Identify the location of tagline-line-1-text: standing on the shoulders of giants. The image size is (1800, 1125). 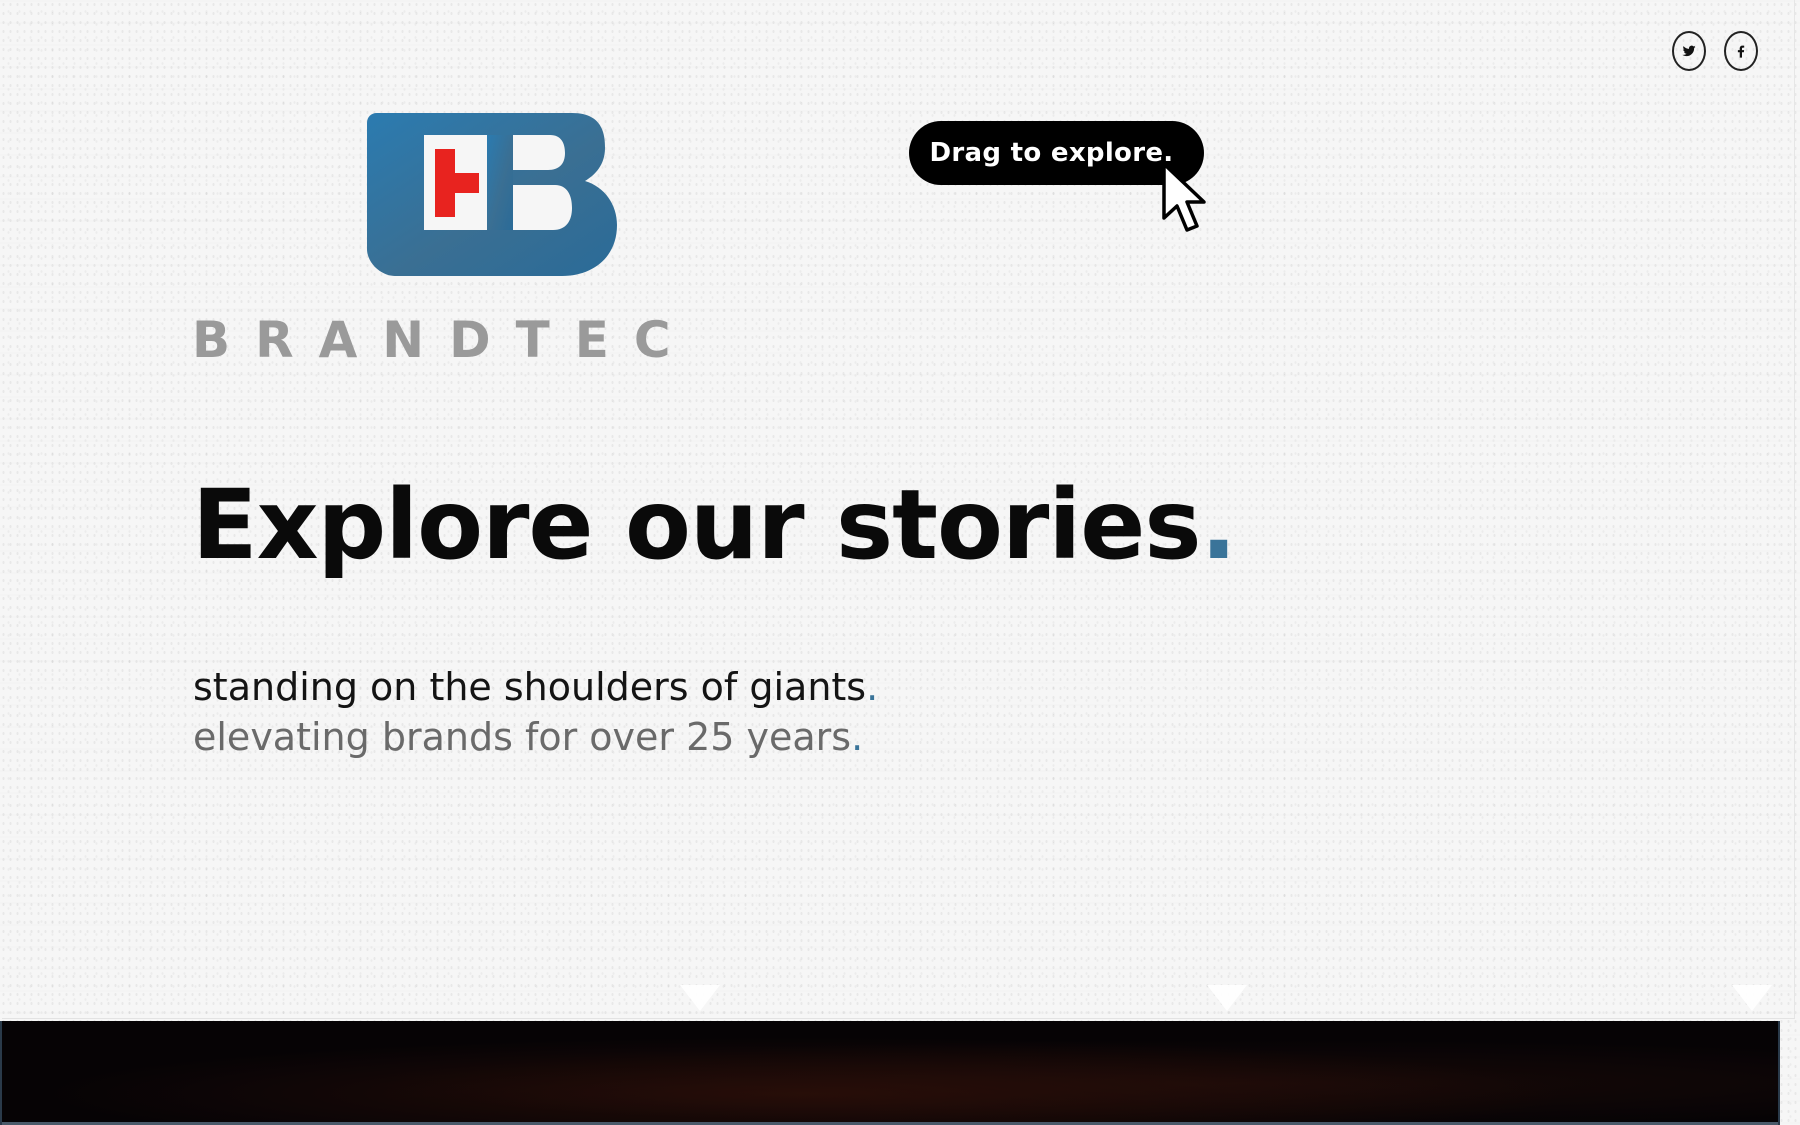
(530, 687).